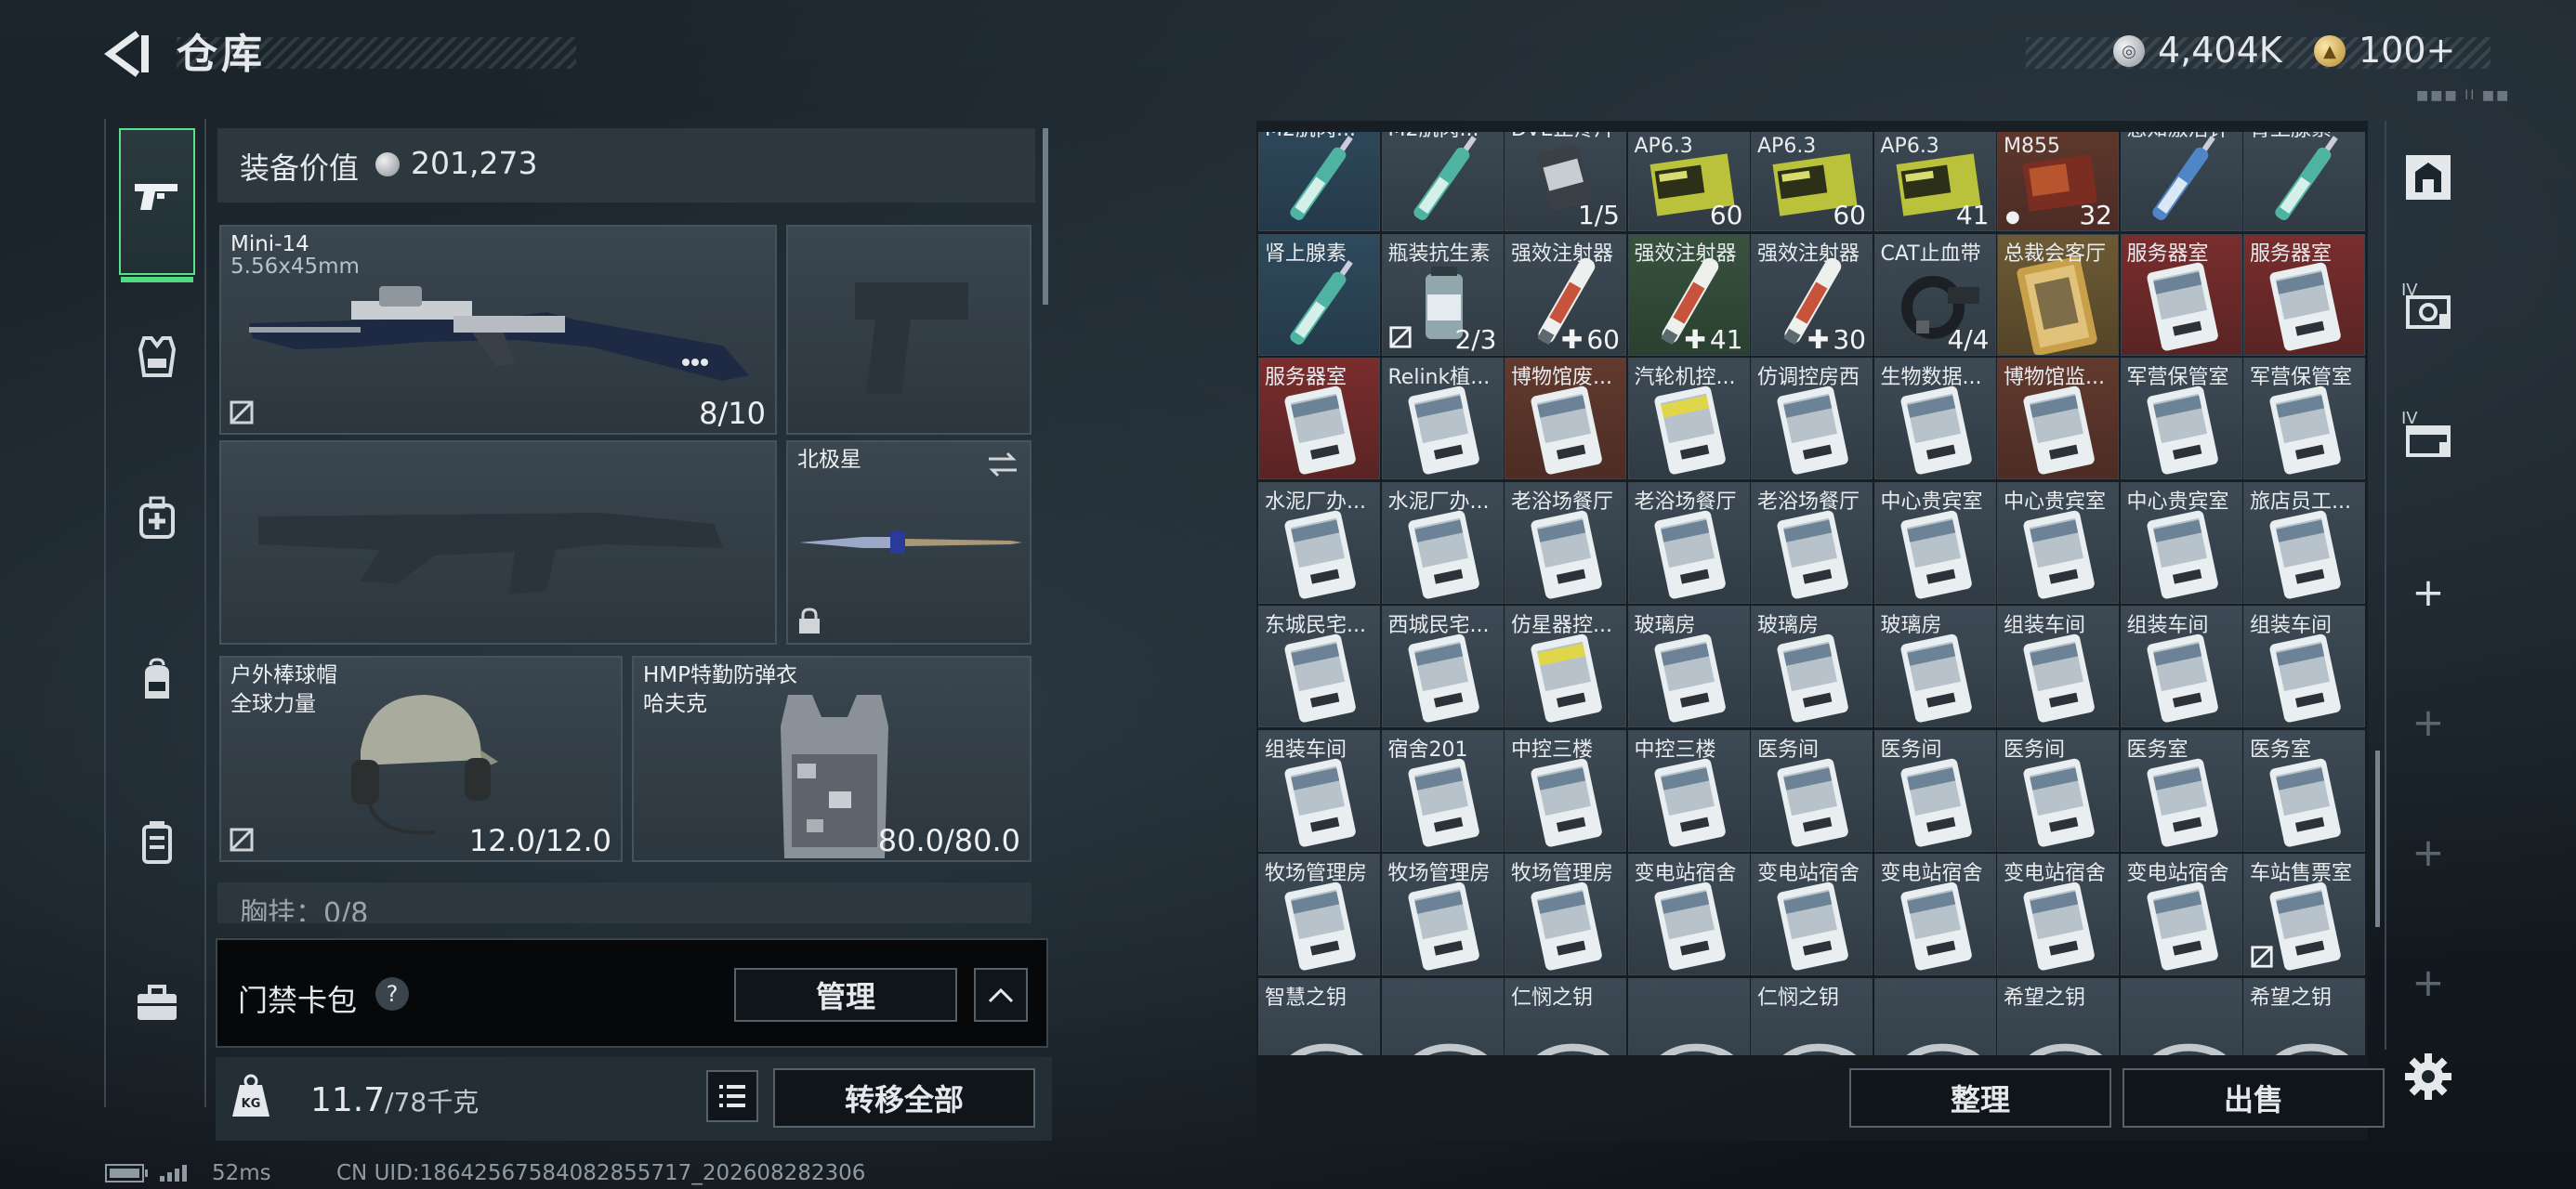 The image size is (2576, 1189). What do you see at coordinates (2377, 839) in the screenshot?
I see `inventory-scrollbar` at bounding box center [2377, 839].